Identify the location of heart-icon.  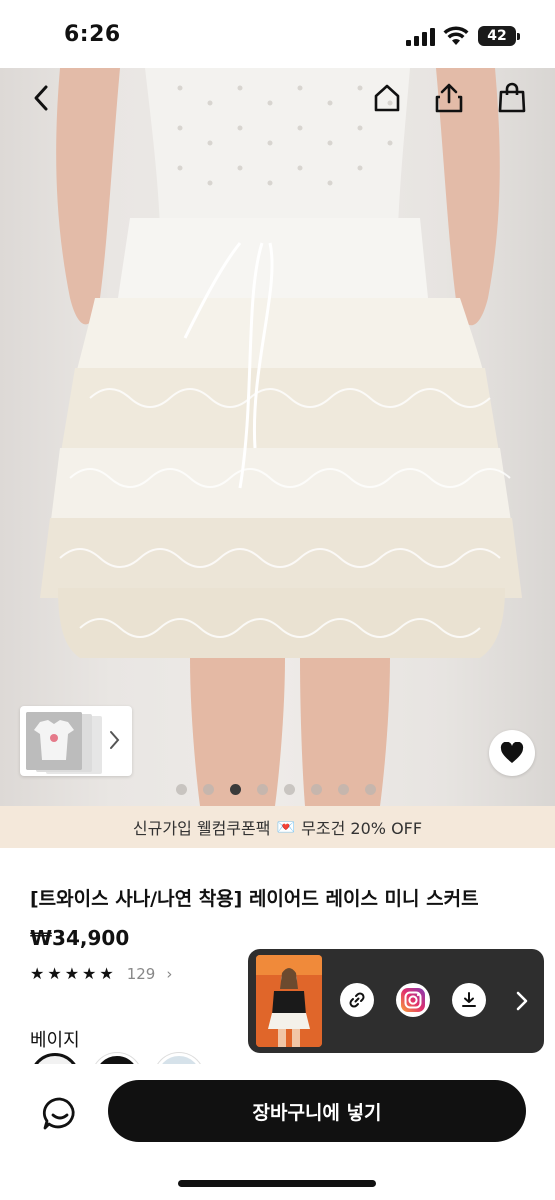
(512, 752).